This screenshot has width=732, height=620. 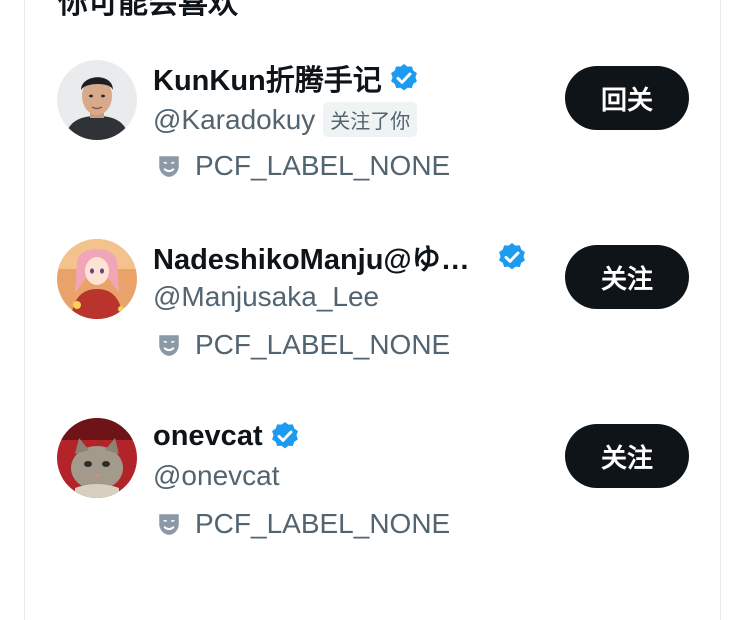 I want to click on name-line: onevcat, so click(x=227, y=436).